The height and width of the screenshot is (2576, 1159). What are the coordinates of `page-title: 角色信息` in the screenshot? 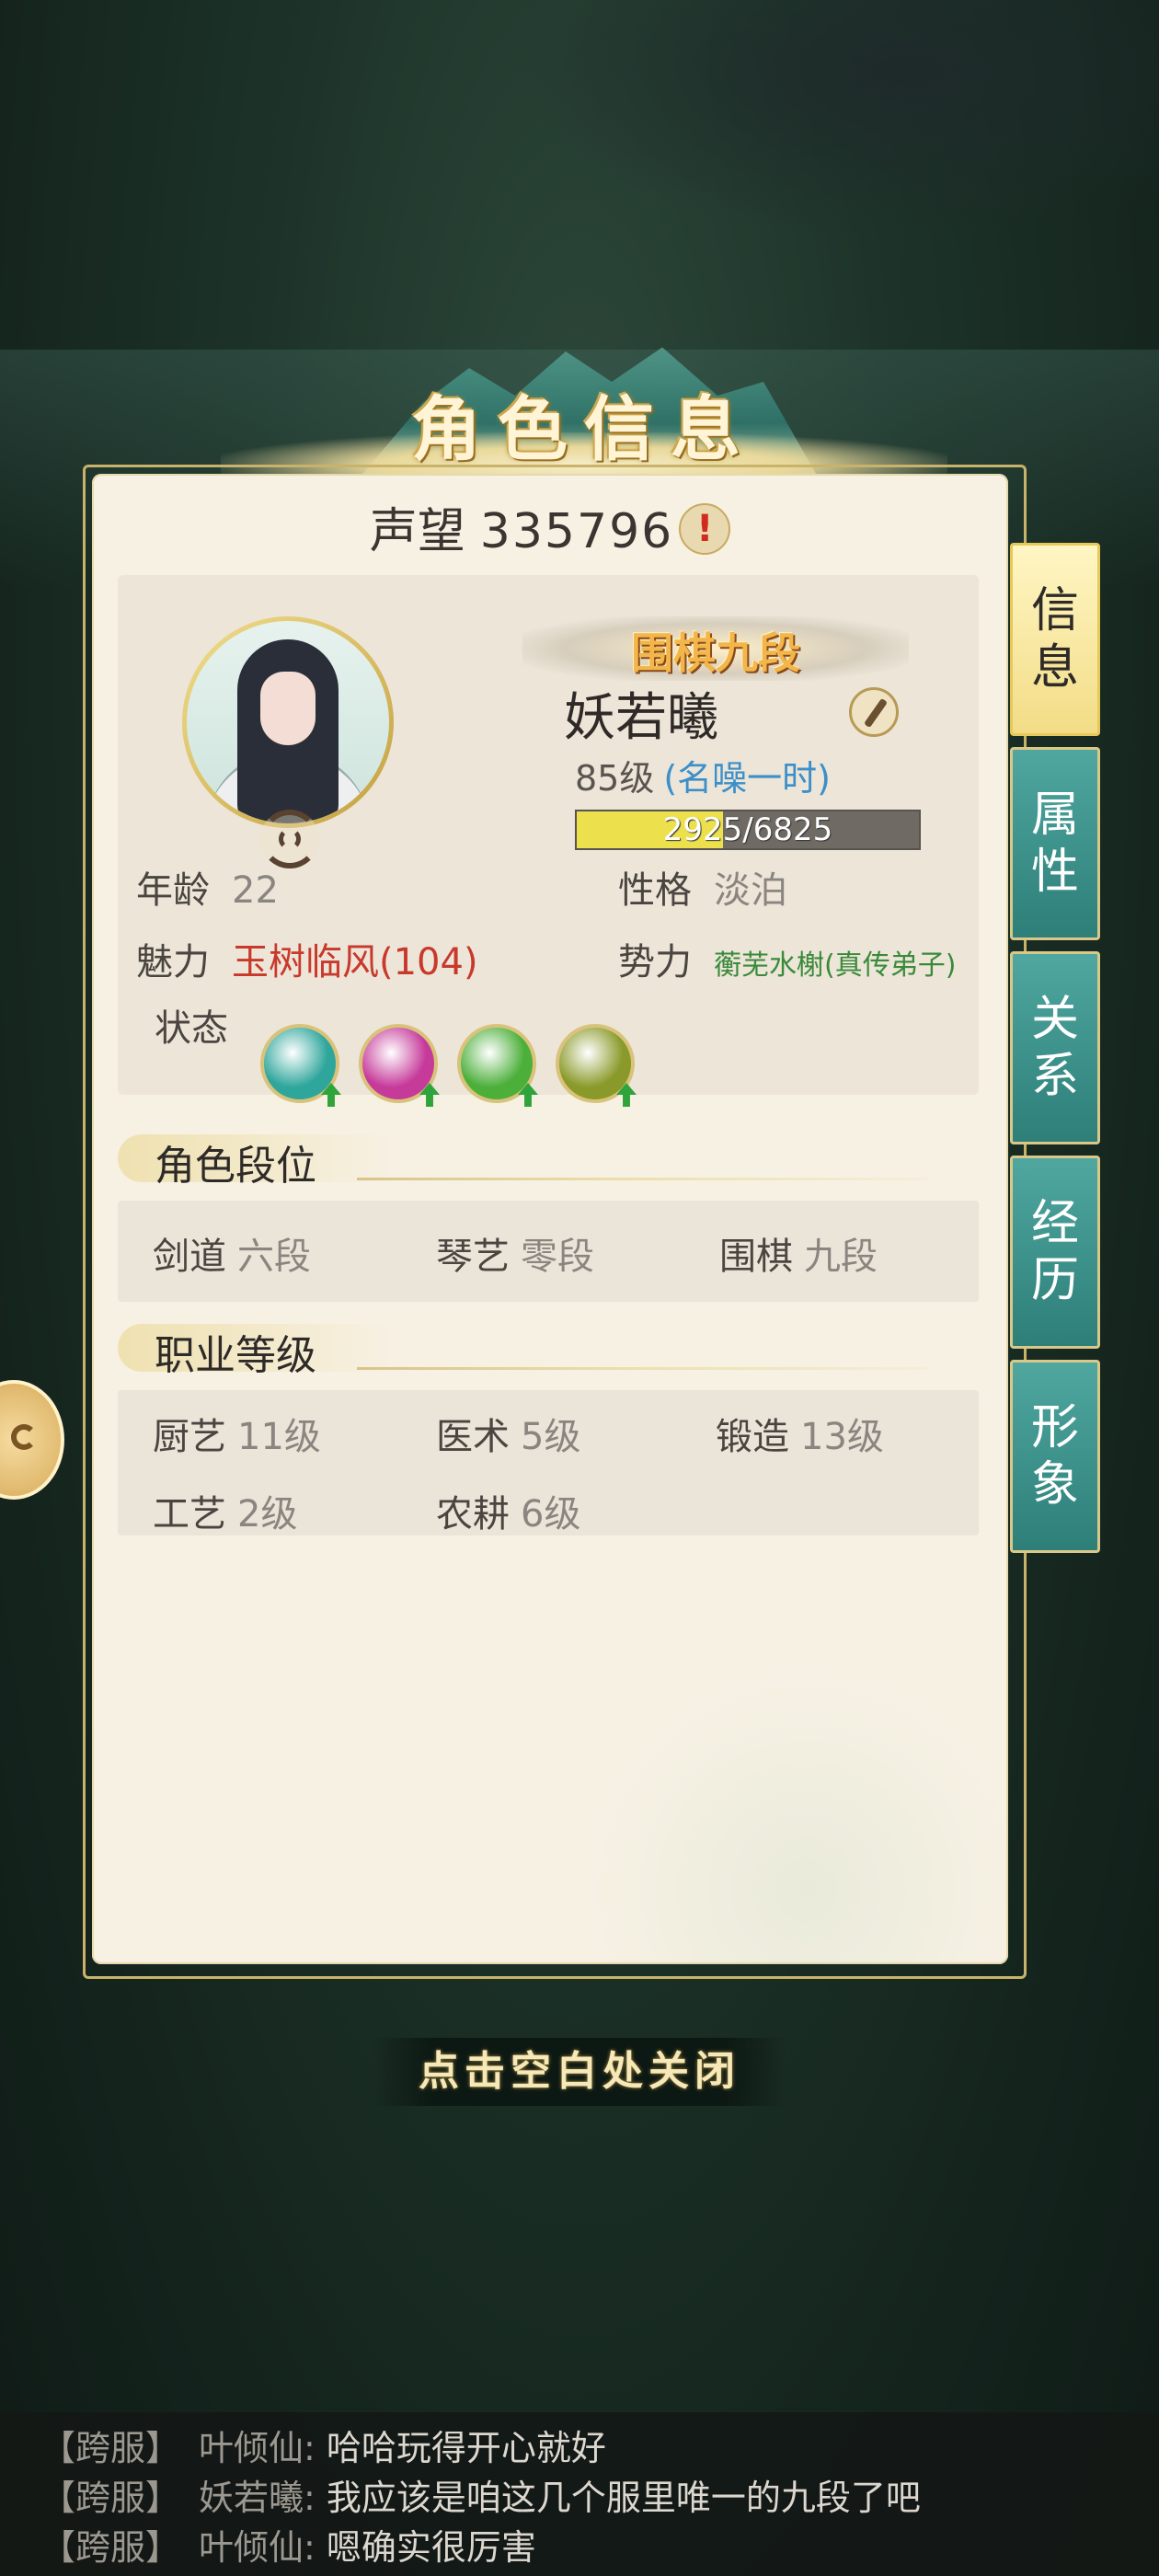 It's located at (584, 429).